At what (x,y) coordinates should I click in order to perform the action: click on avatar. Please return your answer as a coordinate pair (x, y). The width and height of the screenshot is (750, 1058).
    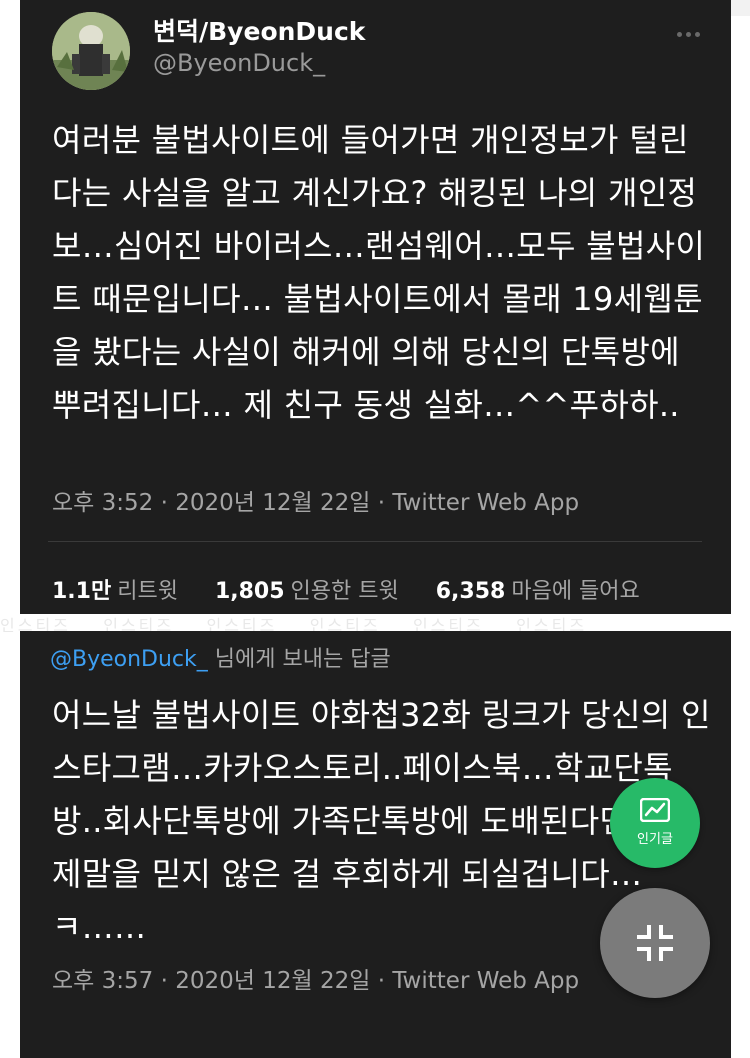
    Looking at the image, I should click on (91, 51).